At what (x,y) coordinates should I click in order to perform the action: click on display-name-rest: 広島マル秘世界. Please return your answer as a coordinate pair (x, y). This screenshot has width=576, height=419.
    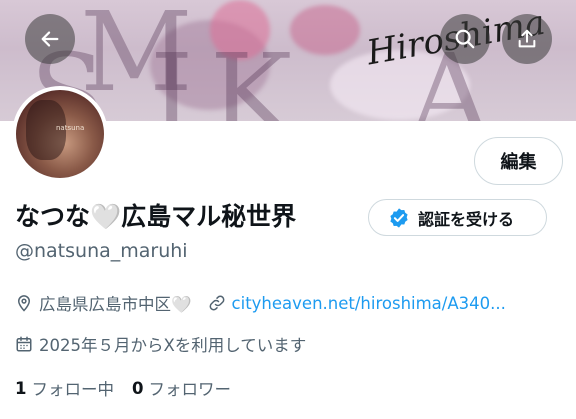
    Looking at the image, I should click on (209, 216).